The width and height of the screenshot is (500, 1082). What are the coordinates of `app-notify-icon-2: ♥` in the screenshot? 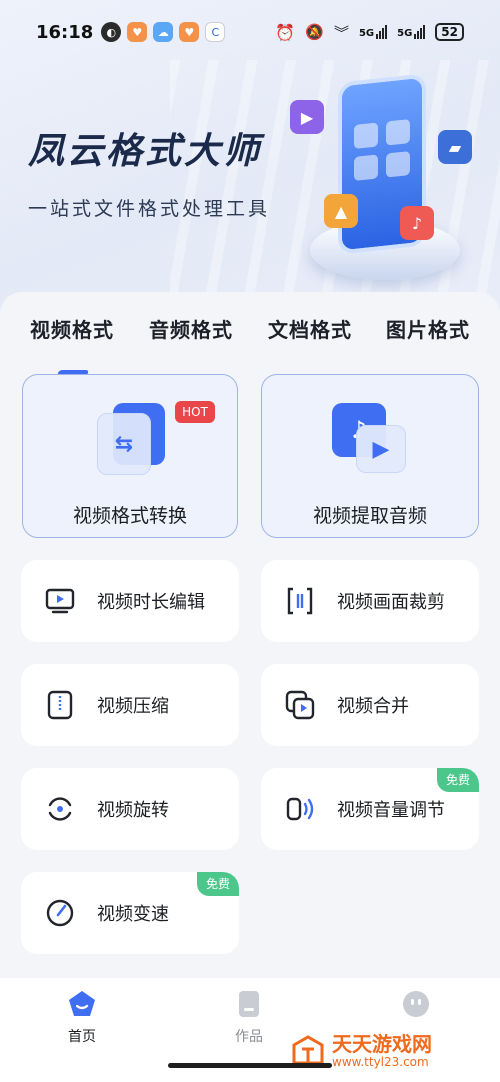 It's located at (189, 32).